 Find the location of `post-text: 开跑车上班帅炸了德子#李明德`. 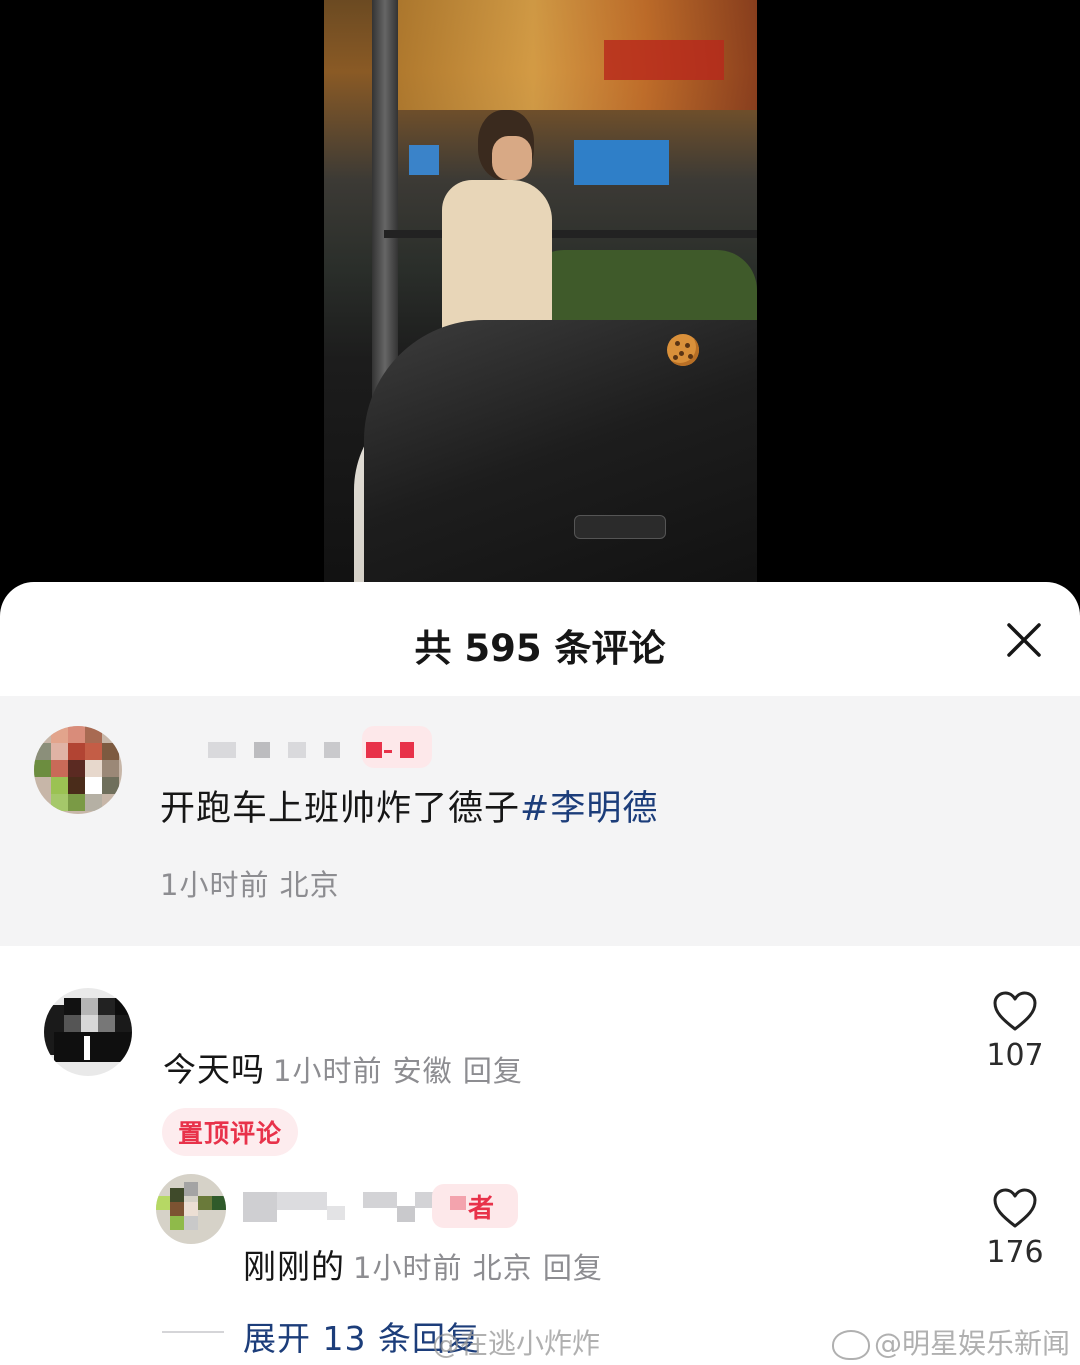

post-text: 开跑车上班帅炸了德子#李明德 is located at coordinates (409, 809).